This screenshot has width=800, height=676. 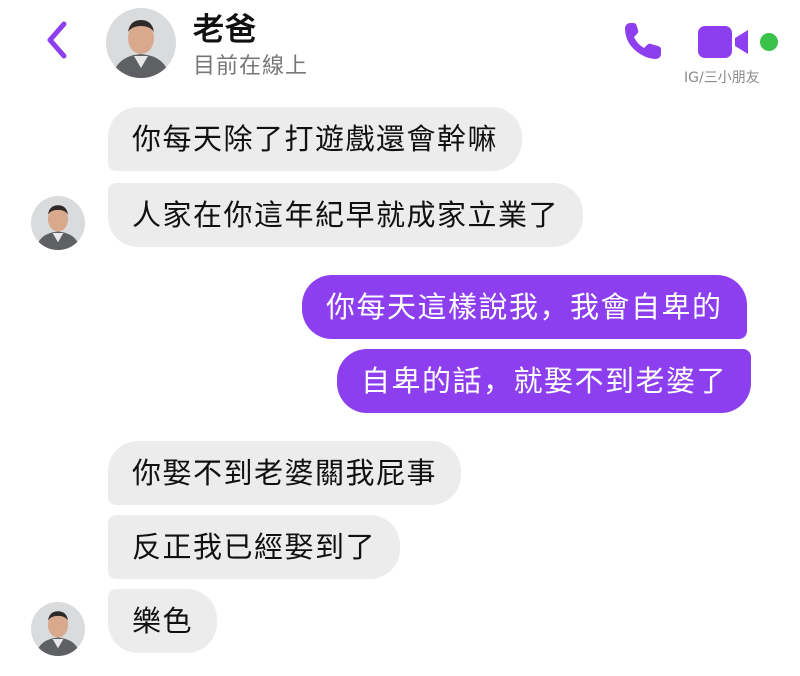 I want to click on message-bubble-sent: 自卑的話，就娶不到老婆了, so click(x=544, y=381).